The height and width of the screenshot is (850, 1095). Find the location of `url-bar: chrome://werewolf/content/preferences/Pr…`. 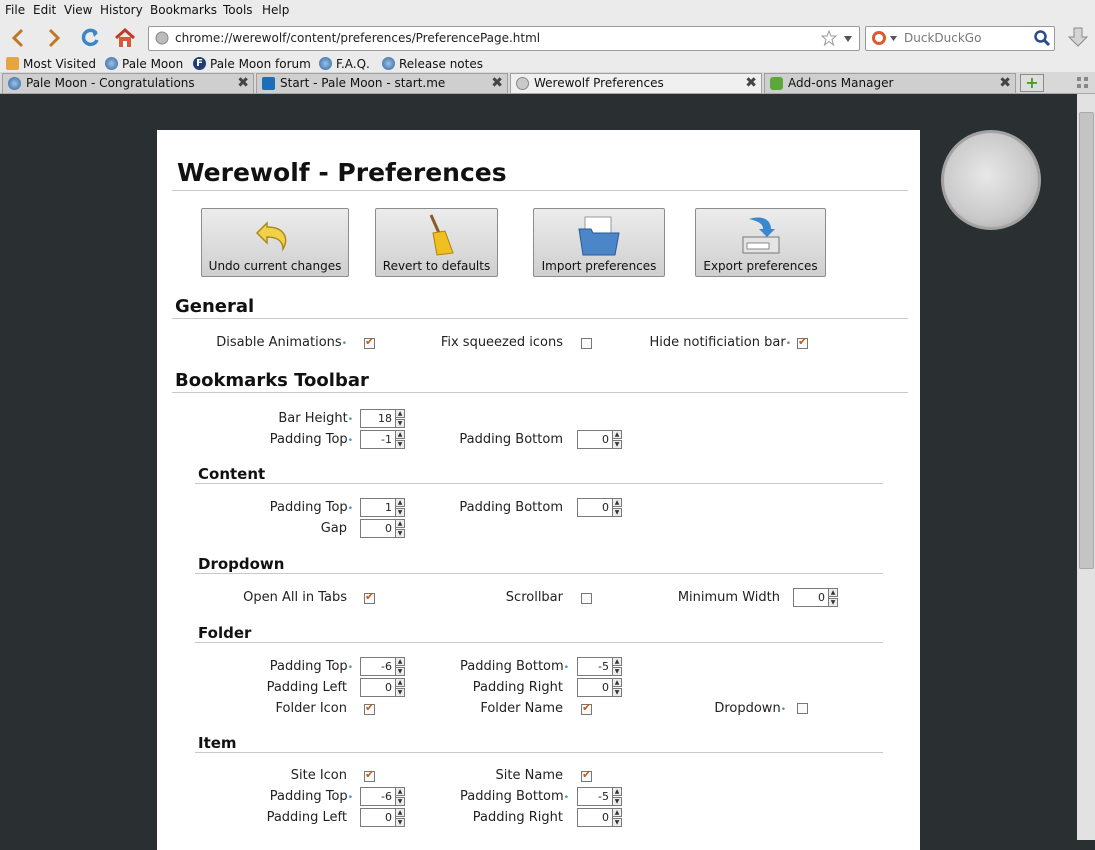

url-bar: chrome://werewolf/content/preferences/Pr… is located at coordinates (504, 38).